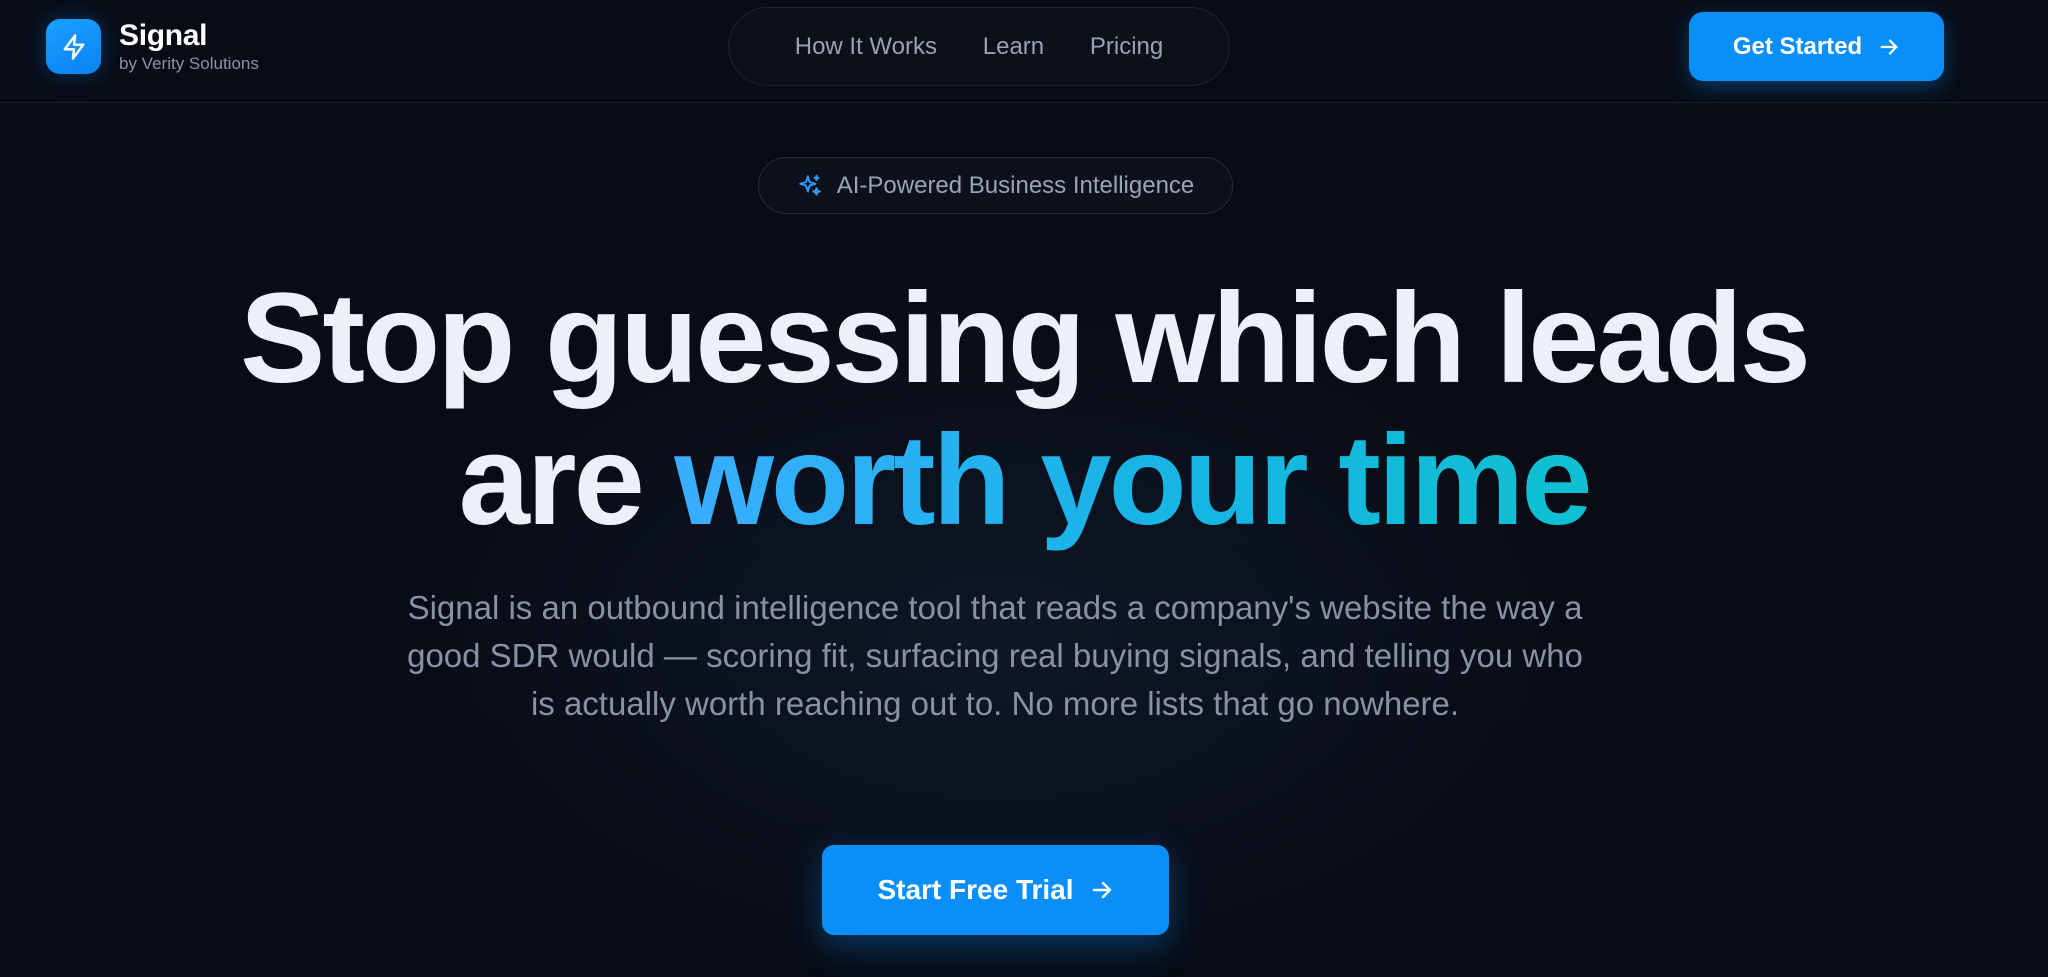 The image size is (2048, 977). Describe the element at coordinates (566, 480) in the screenshot. I see `headline-plain: are` at that location.